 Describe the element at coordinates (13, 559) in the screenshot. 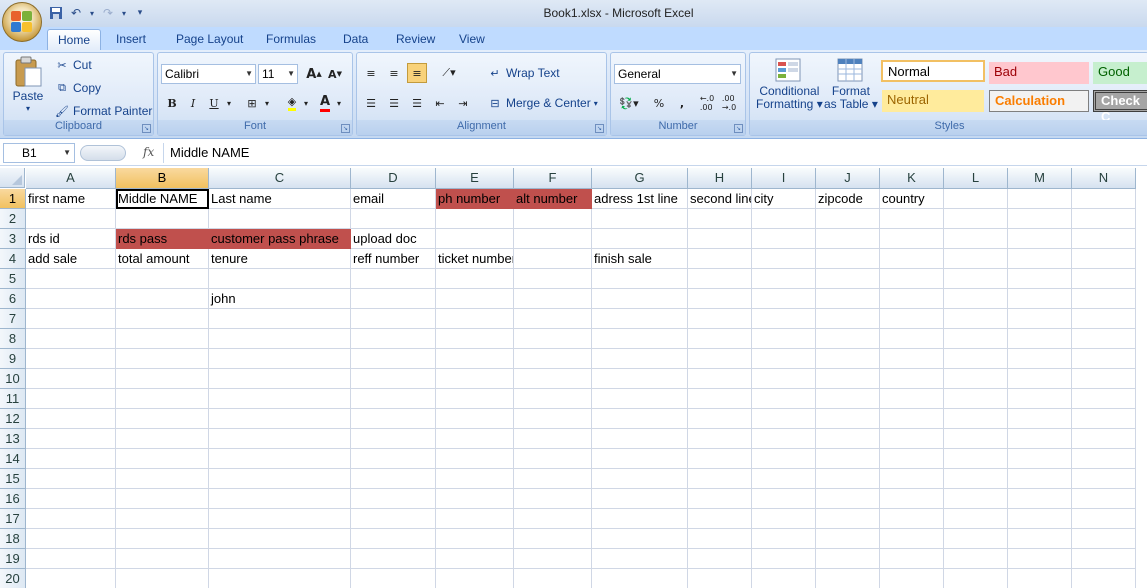

I see `row-header-19: 19` at that location.